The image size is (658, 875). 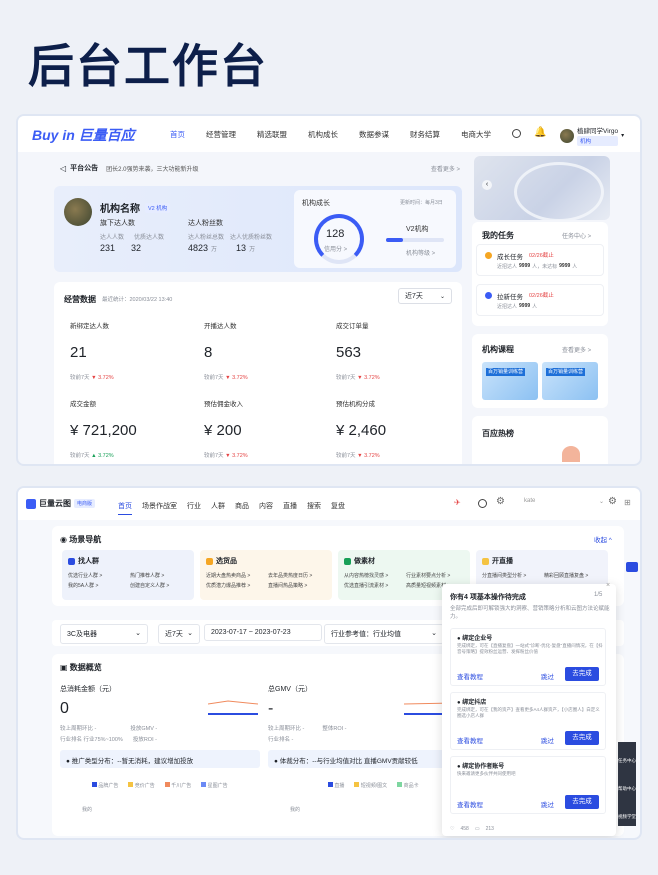 What do you see at coordinates (608, 585) in the screenshot?
I see `close-icon: ×` at bounding box center [608, 585].